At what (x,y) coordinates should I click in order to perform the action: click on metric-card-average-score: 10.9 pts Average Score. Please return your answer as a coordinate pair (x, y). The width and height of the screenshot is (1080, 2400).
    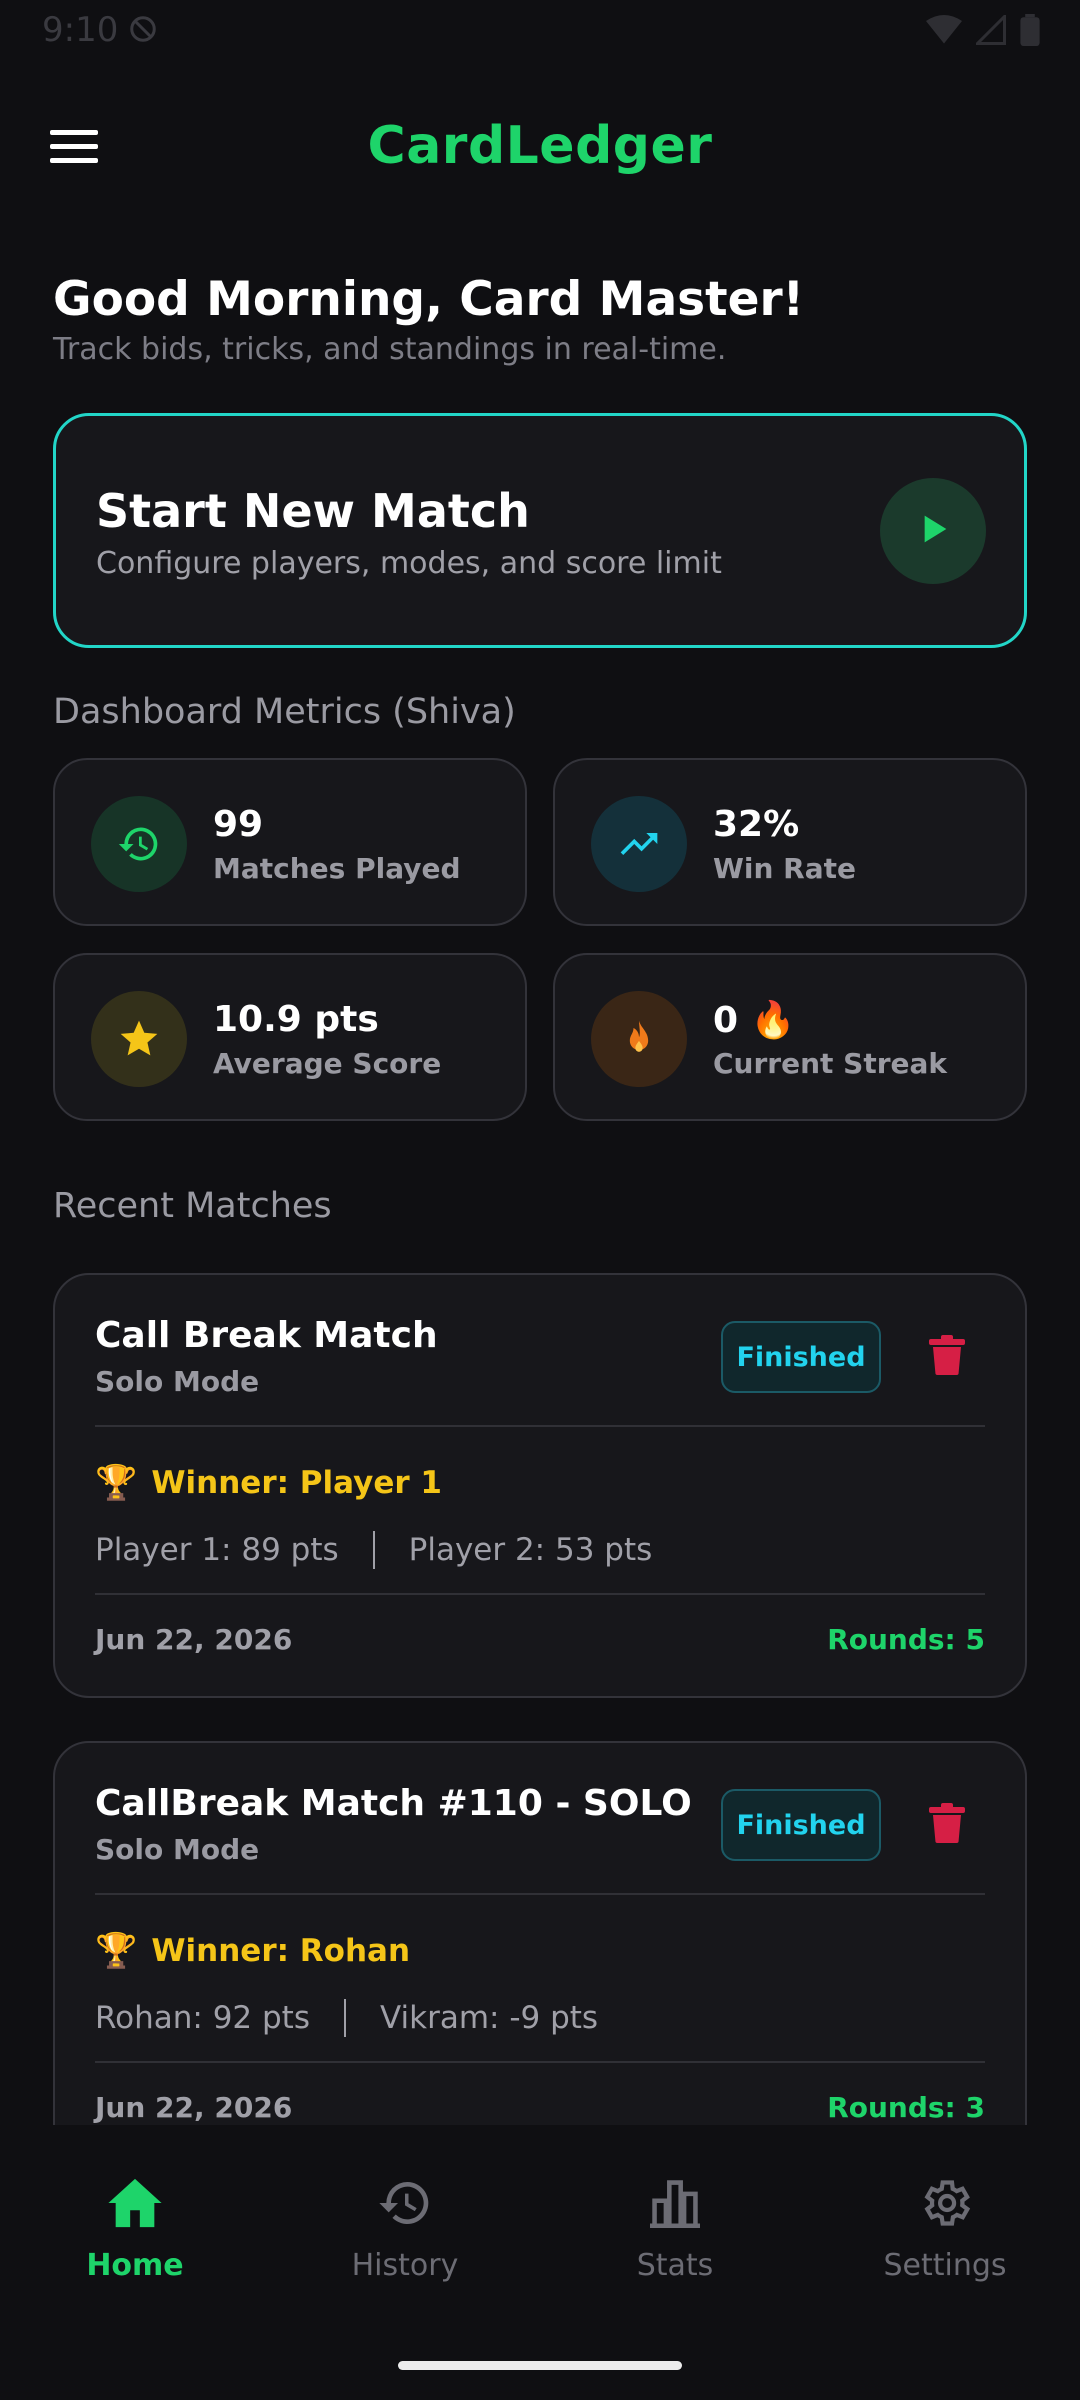
    Looking at the image, I should click on (290, 1037).